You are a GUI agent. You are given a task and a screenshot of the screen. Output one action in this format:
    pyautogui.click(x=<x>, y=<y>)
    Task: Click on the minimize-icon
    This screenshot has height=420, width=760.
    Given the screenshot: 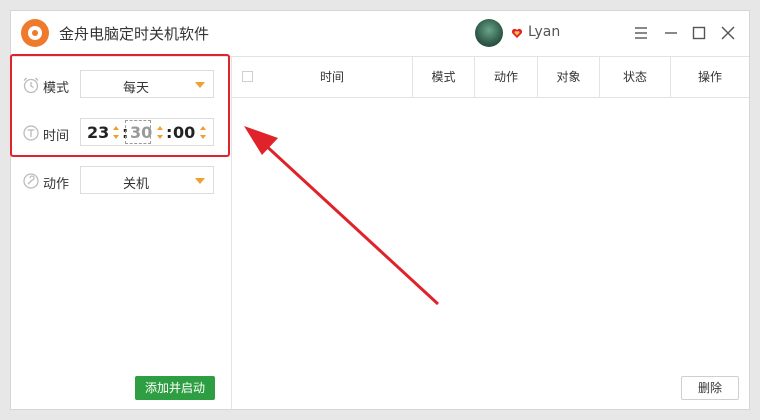 What is the action you would take?
    pyautogui.click(x=671, y=33)
    